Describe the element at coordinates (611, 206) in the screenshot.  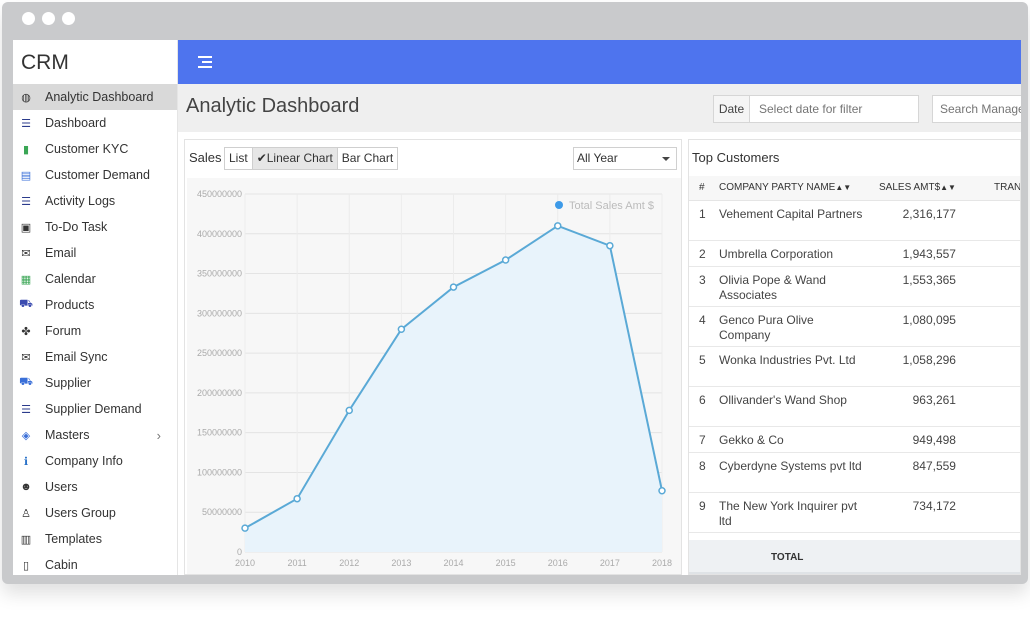
I see `legend-label: Total Sales Amt $` at that location.